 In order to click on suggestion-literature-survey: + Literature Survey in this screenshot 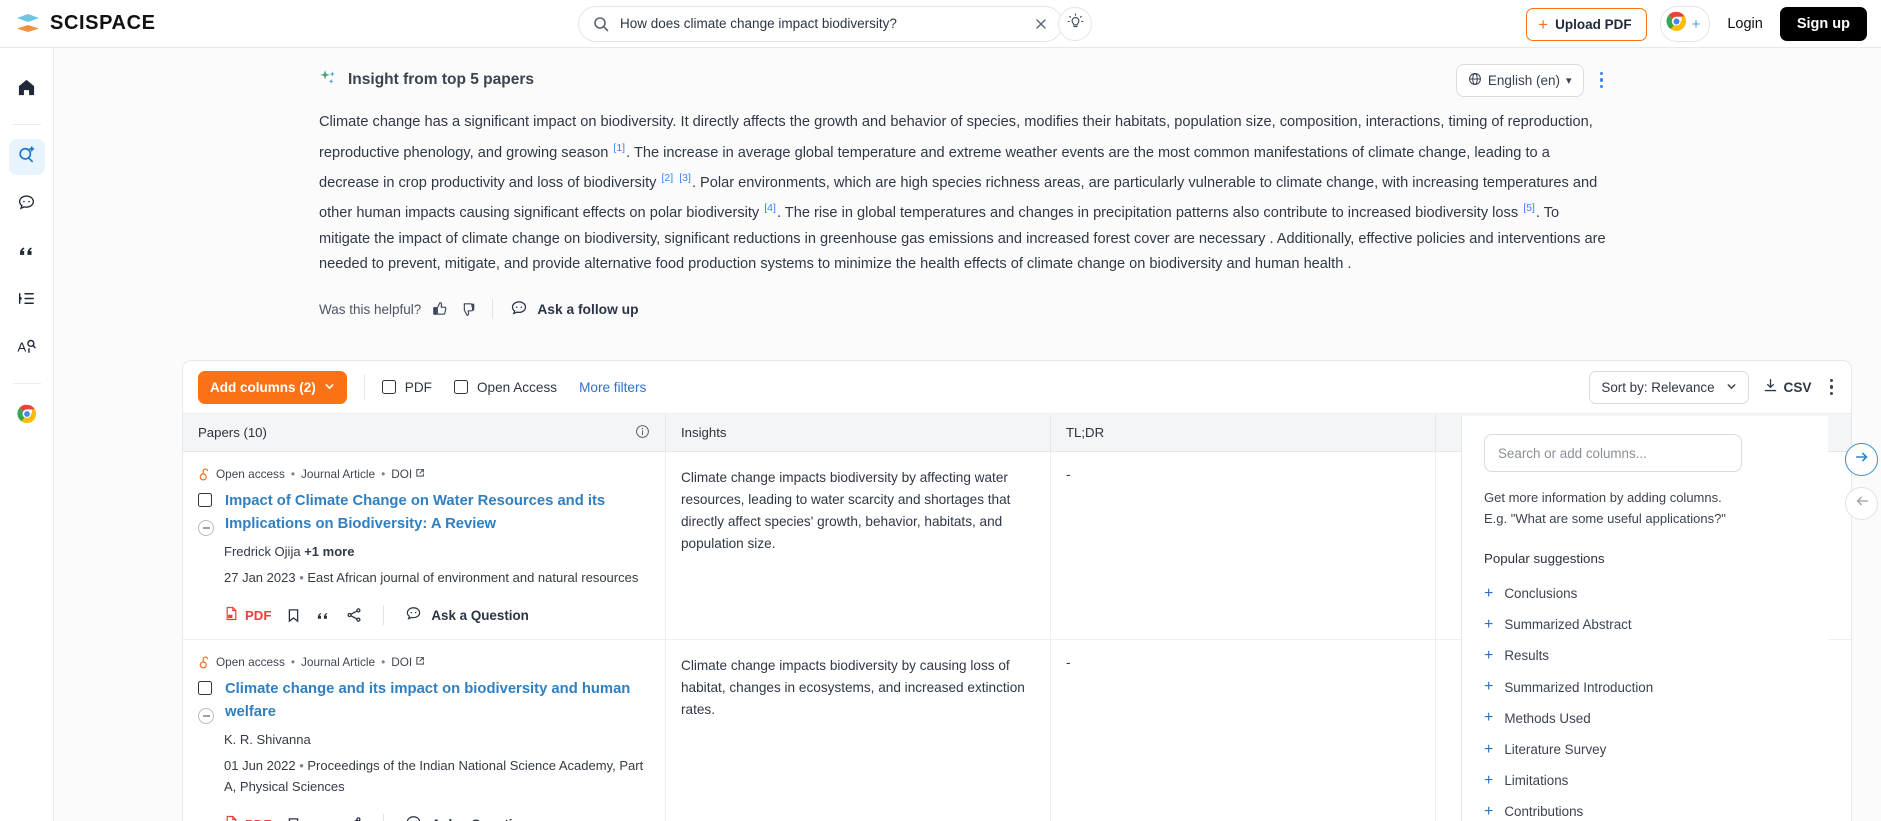, I will do `click(1645, 749)`.